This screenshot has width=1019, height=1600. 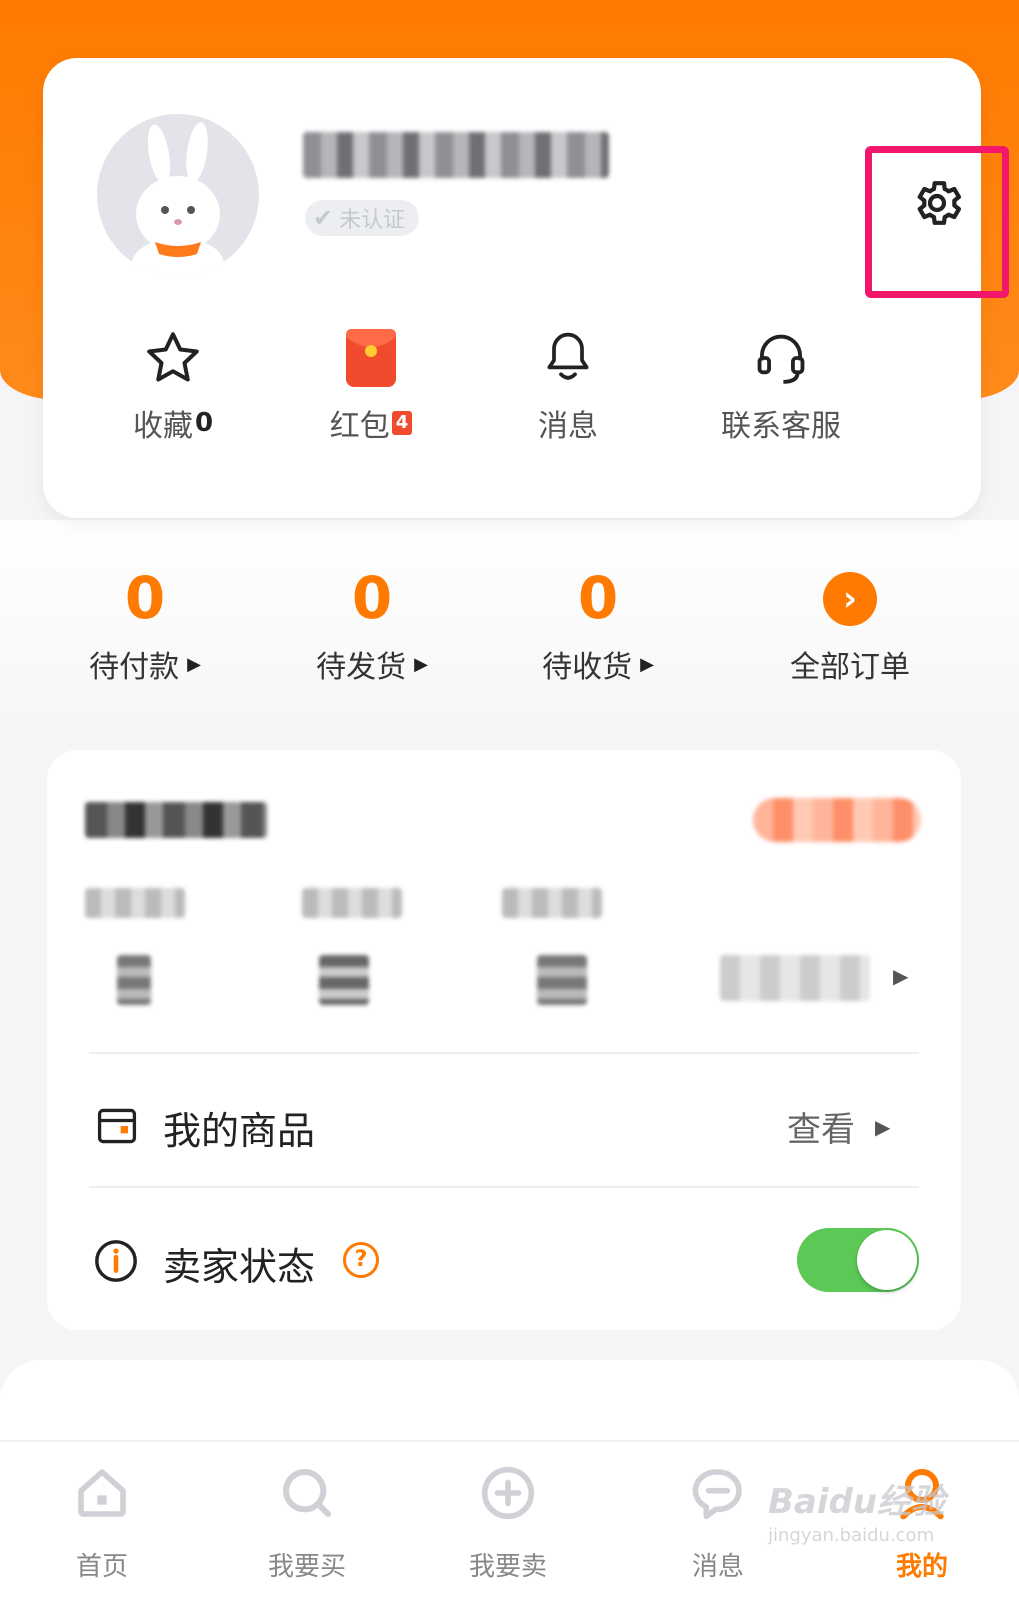 What do you see at coordinates (102, 1493) in the screenshot?
I see `home-icon` at bounding box center [102, 1493].